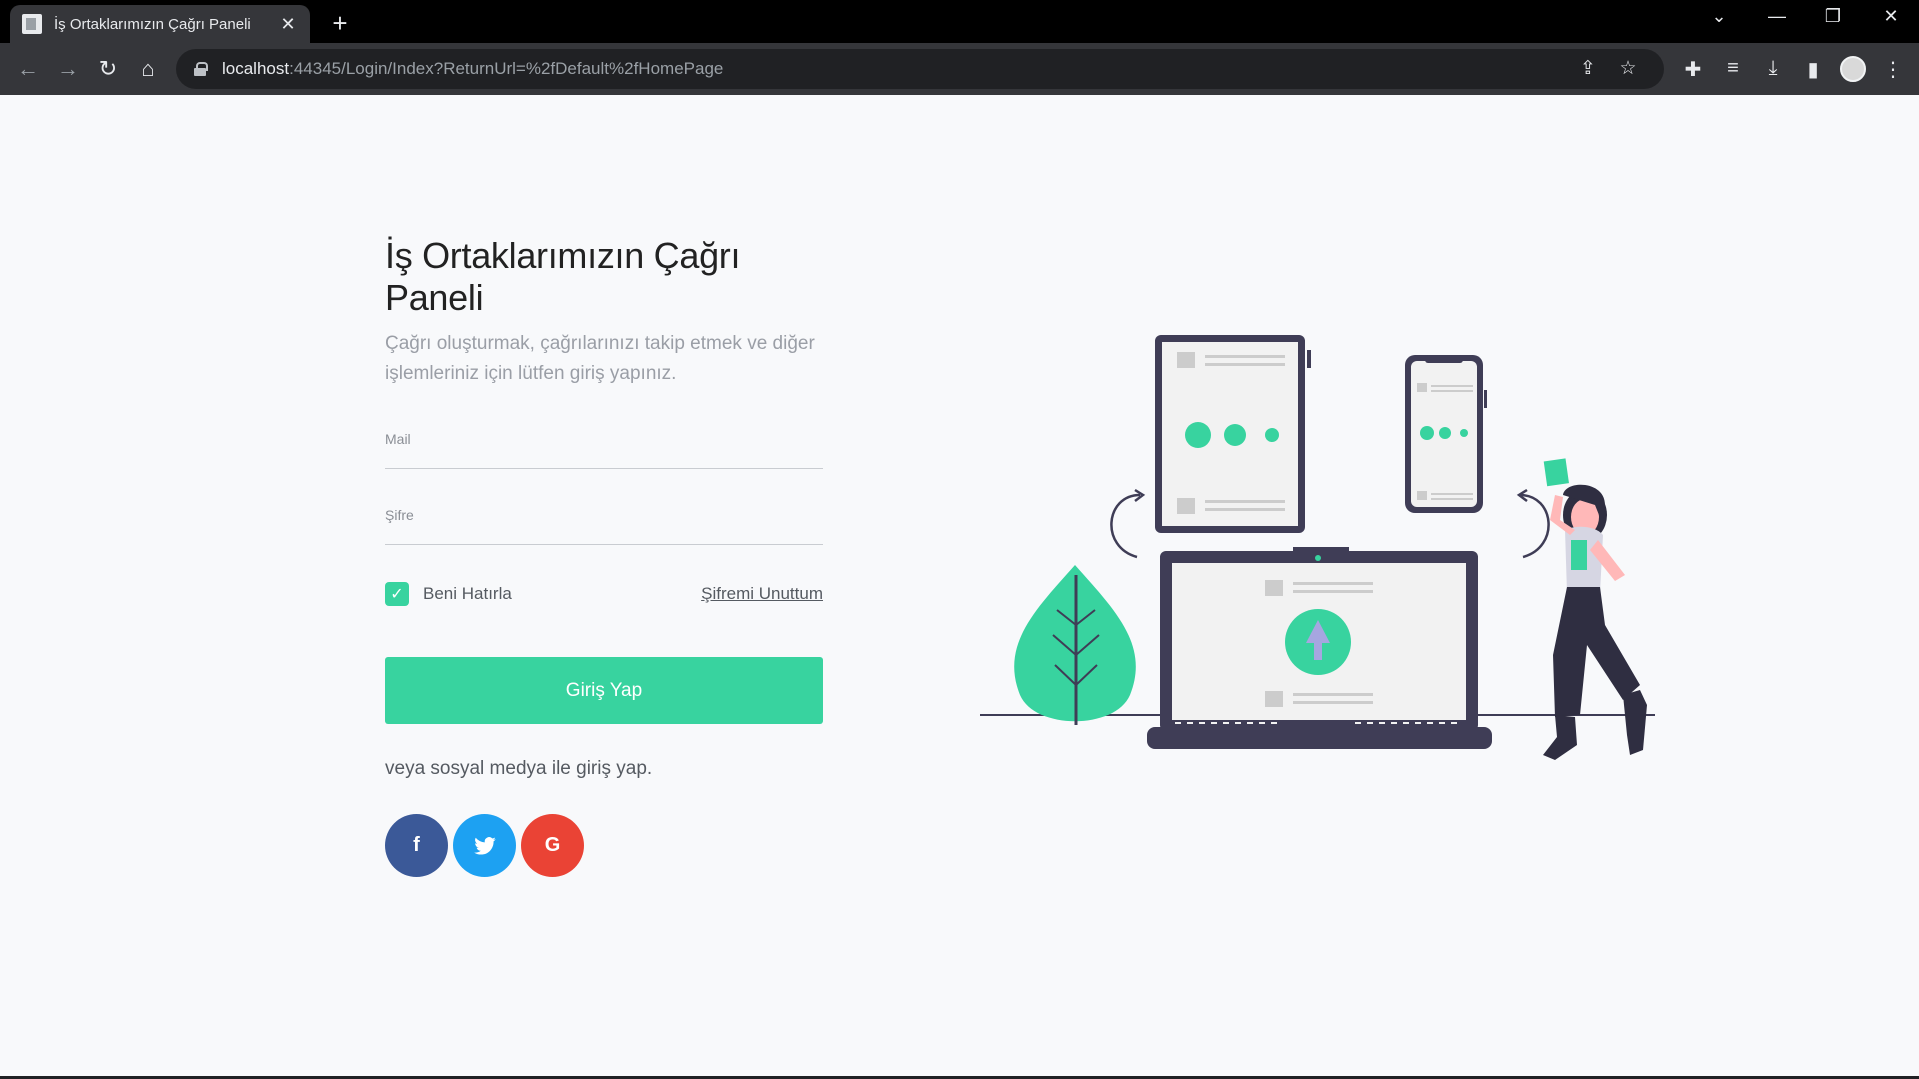  Describe the element at coordinates (201, 69) in the screenshot. I see `lock-icon` at that location.